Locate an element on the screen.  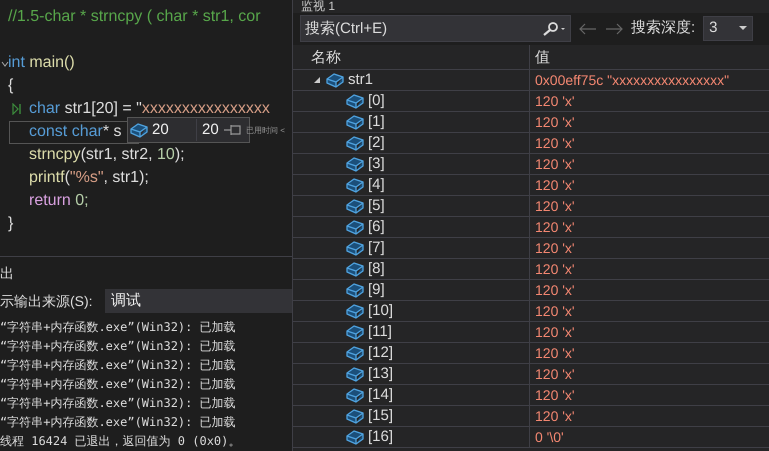
source-dropdown: 调试 is located at coordinates (198, 301).